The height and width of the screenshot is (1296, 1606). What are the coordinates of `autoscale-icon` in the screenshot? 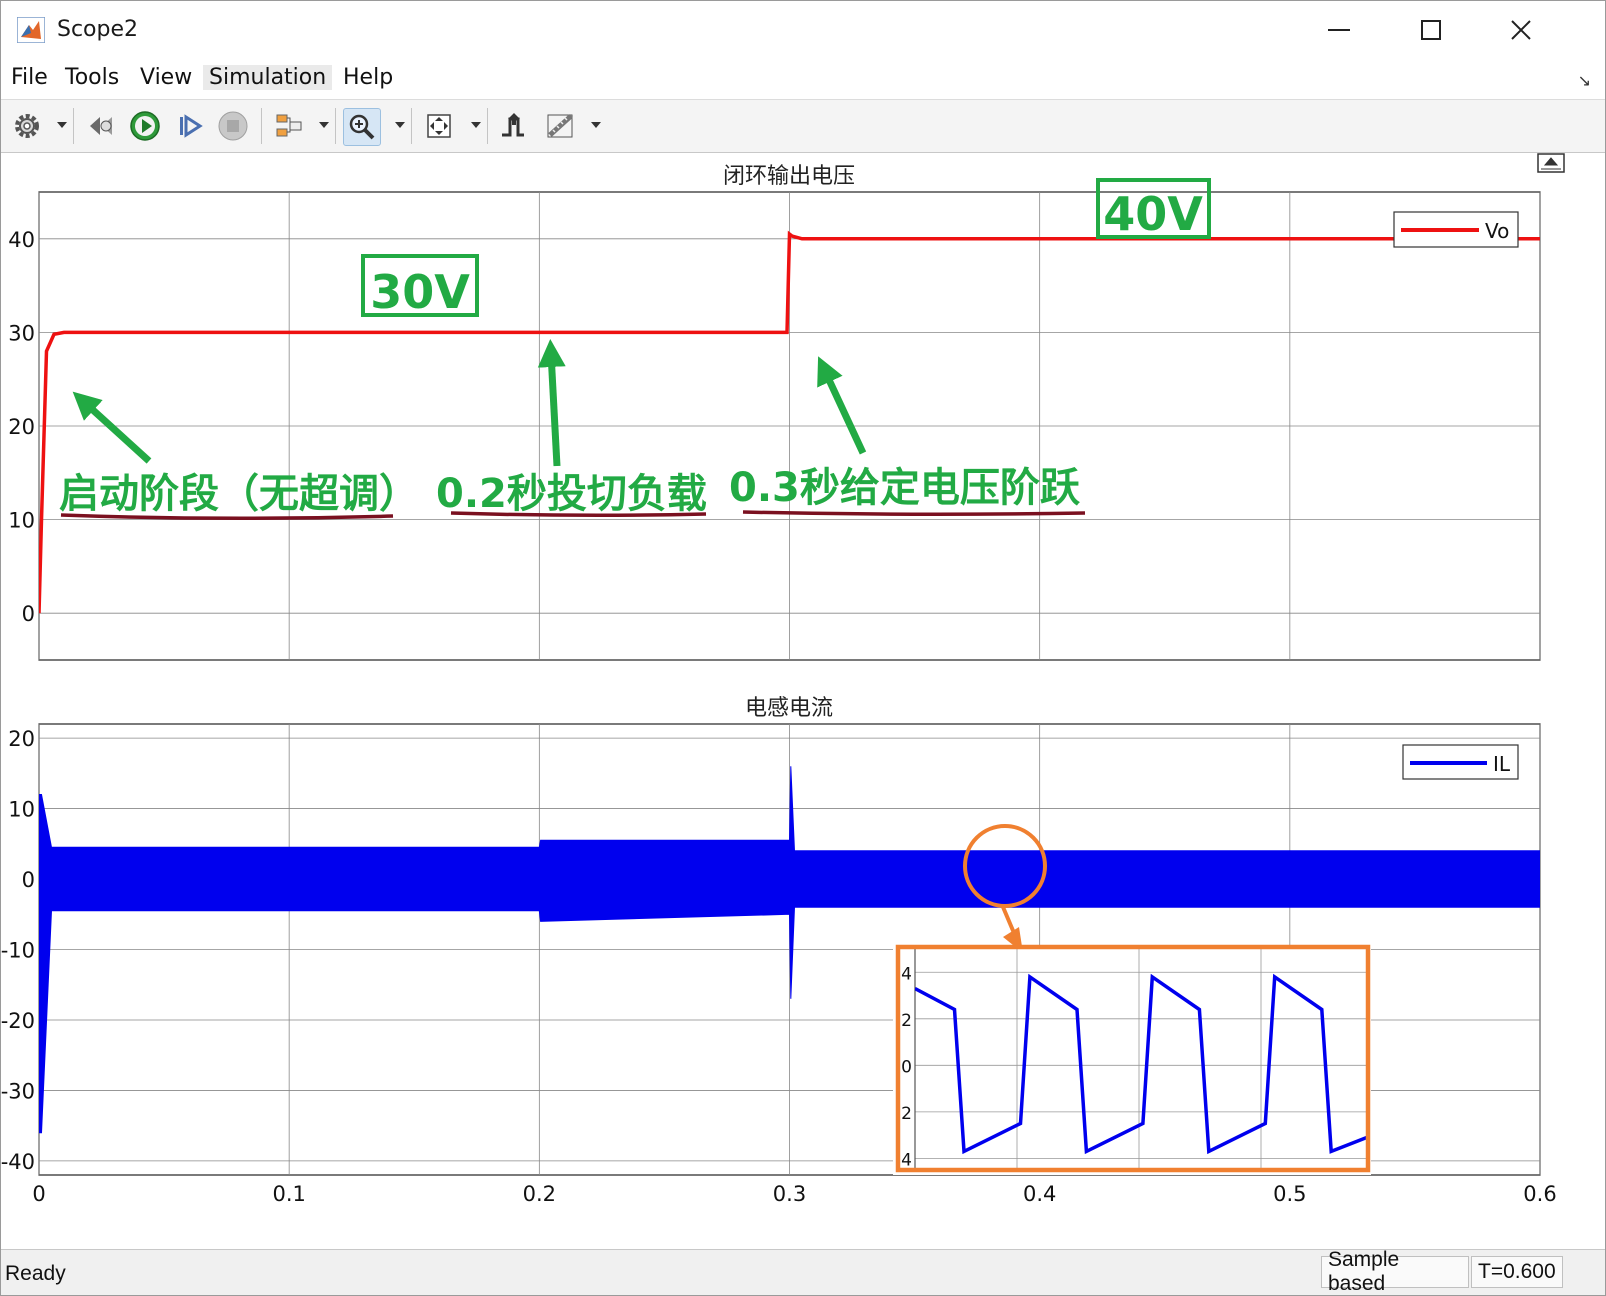 It's located at (439, 126).